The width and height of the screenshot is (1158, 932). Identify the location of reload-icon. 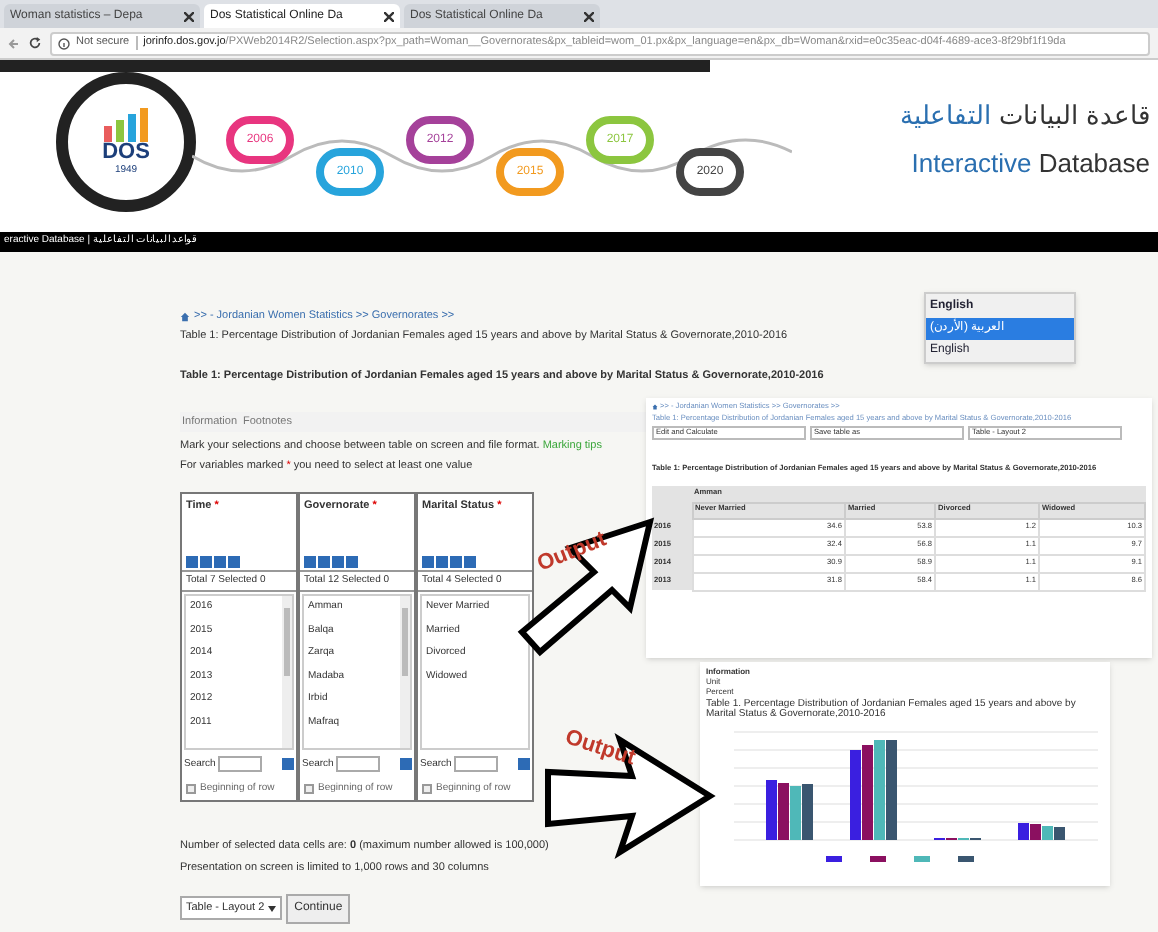
(35, 43).